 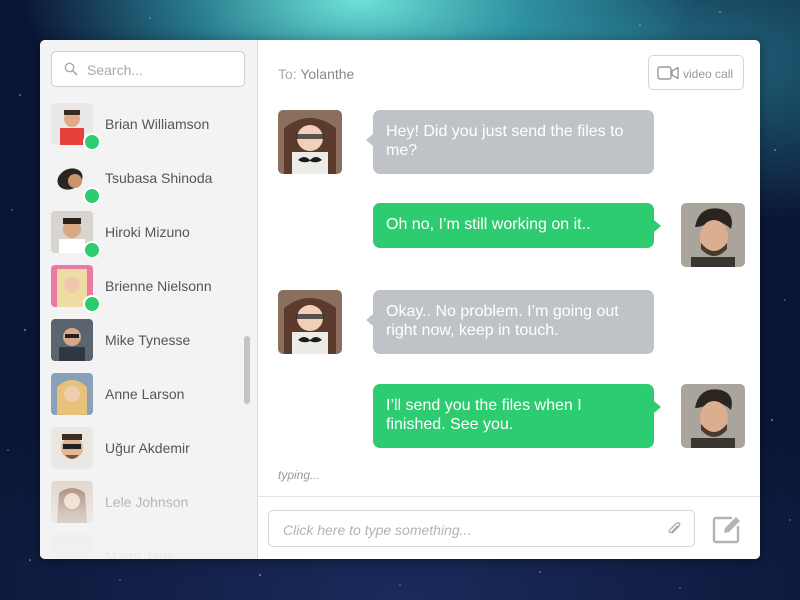 I want to click on video-camera-icon, so click(x=668, y=73).